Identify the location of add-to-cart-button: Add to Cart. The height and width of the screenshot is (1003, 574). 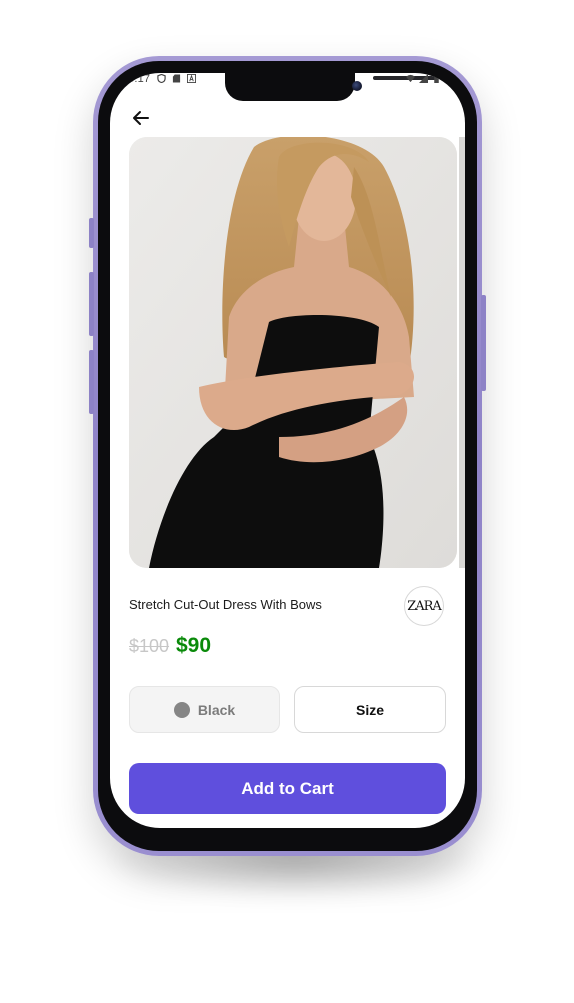
(287, 788).